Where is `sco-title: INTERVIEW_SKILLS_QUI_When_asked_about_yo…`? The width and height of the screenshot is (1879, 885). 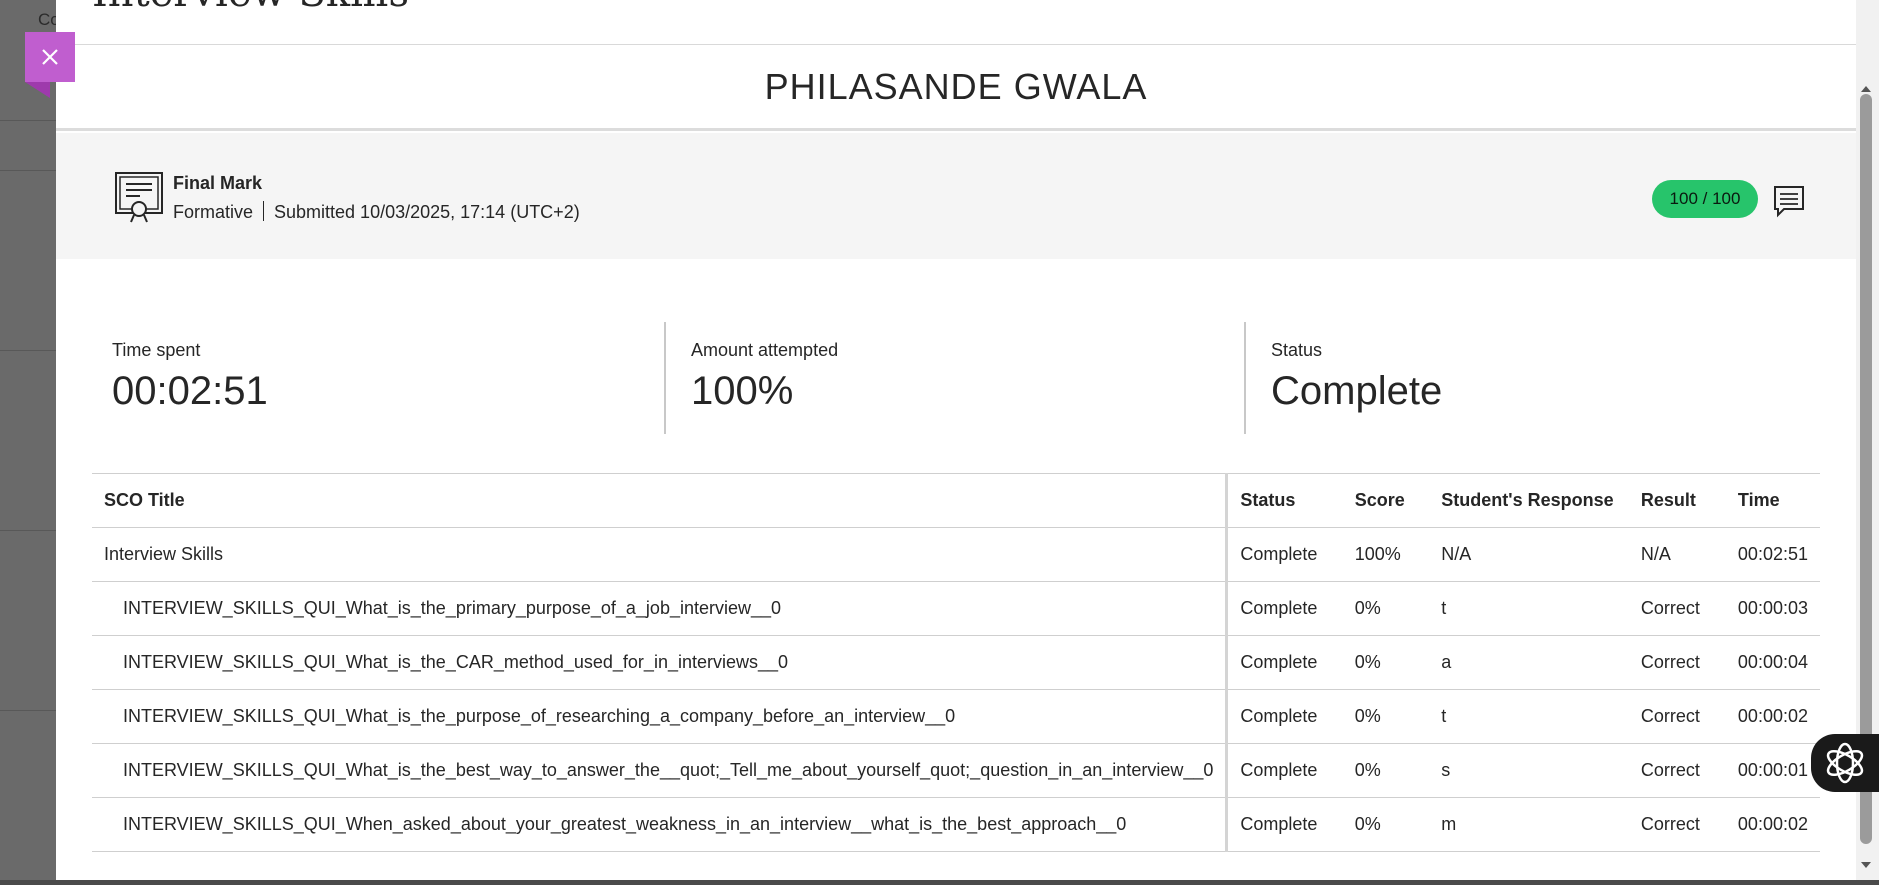 sco-title: INTERVIEW_SKILLS_QUI_When_asked_about_yo… is located at coordinates (660, 824).